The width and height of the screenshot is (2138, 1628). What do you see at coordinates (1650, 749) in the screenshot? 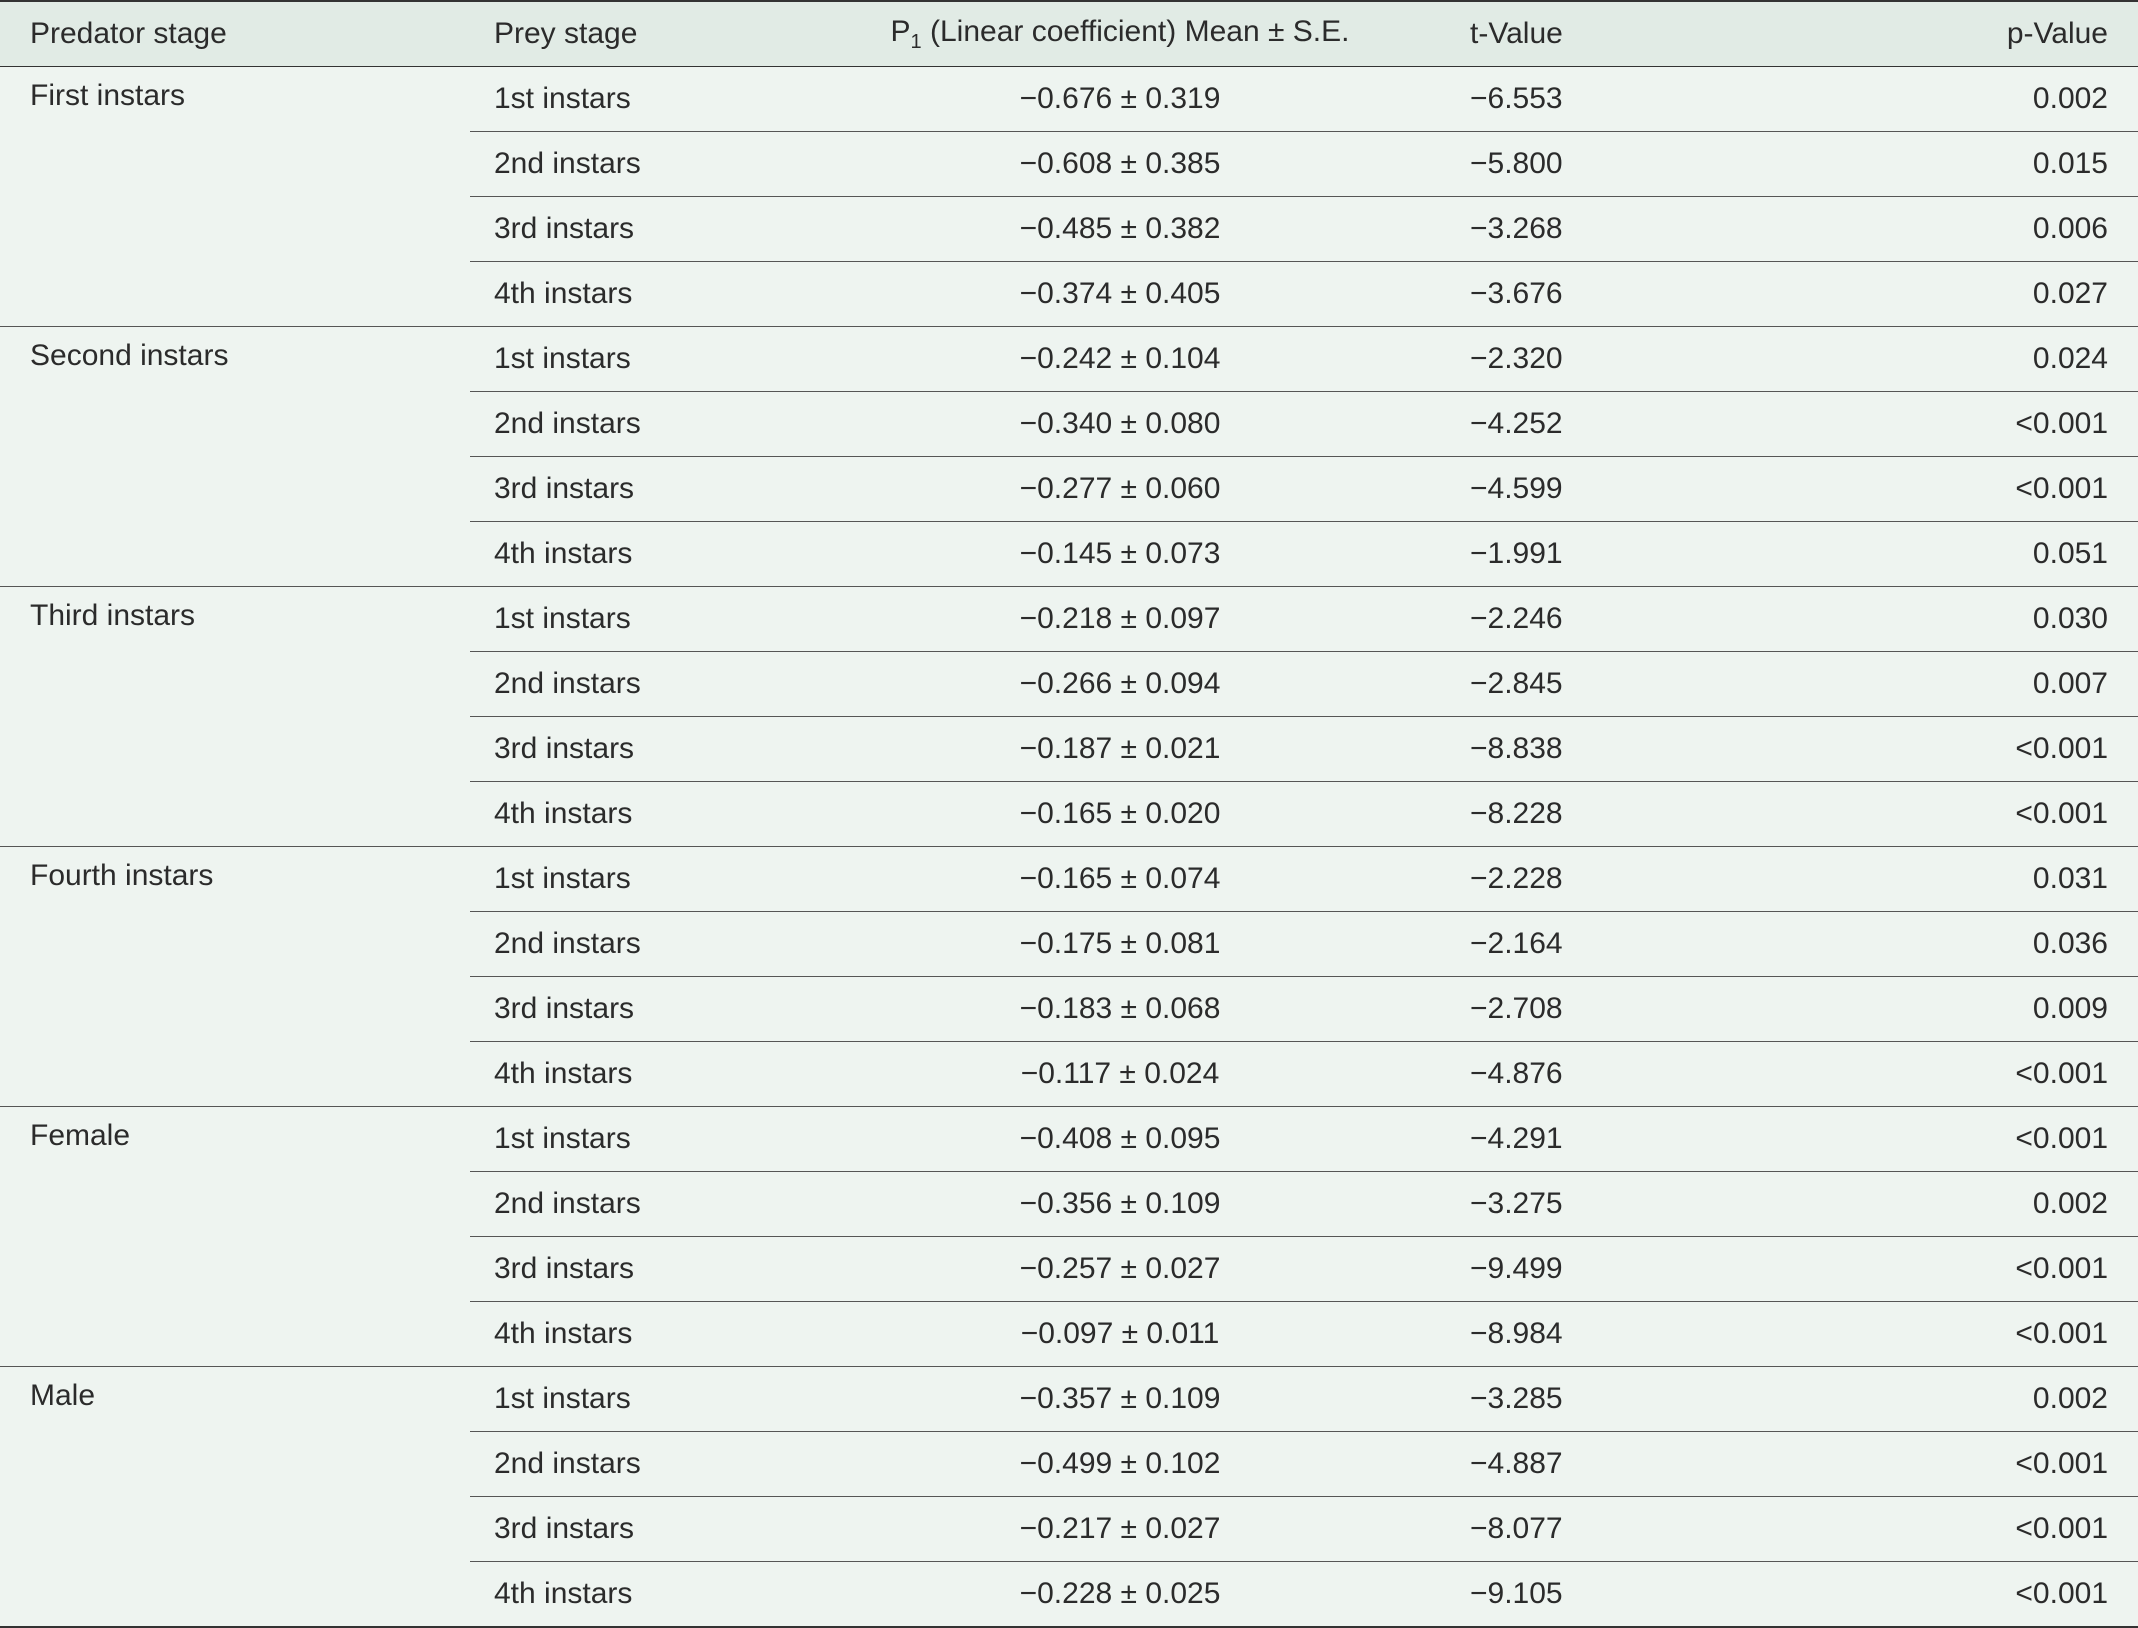
I see `t-value-cell: −8.838` at bounding box center [1650, 749].